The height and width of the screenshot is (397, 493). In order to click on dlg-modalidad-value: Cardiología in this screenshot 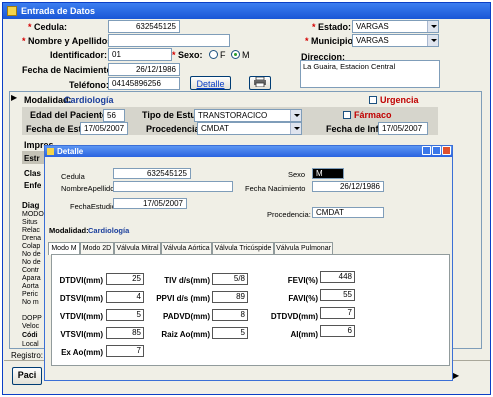, I will do `click(109, 230)`.